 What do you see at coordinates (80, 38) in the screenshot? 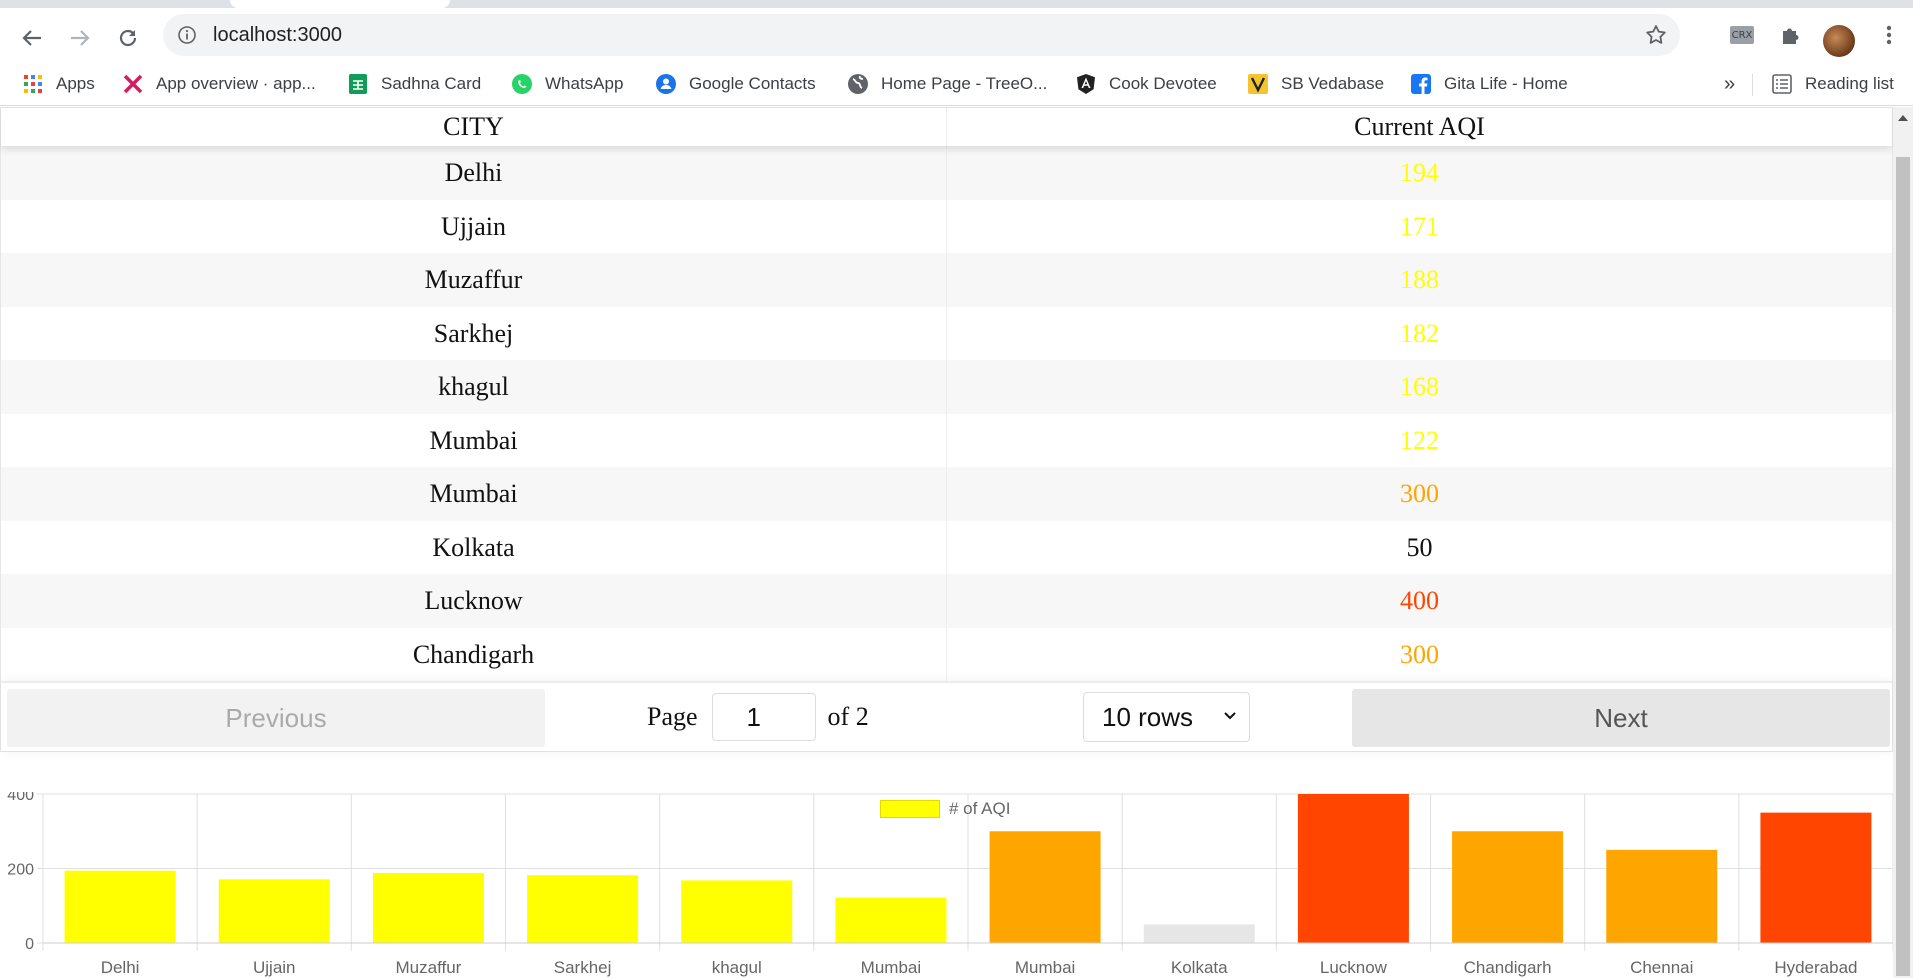
I see `forward-button` at bounding box center [80, 38].